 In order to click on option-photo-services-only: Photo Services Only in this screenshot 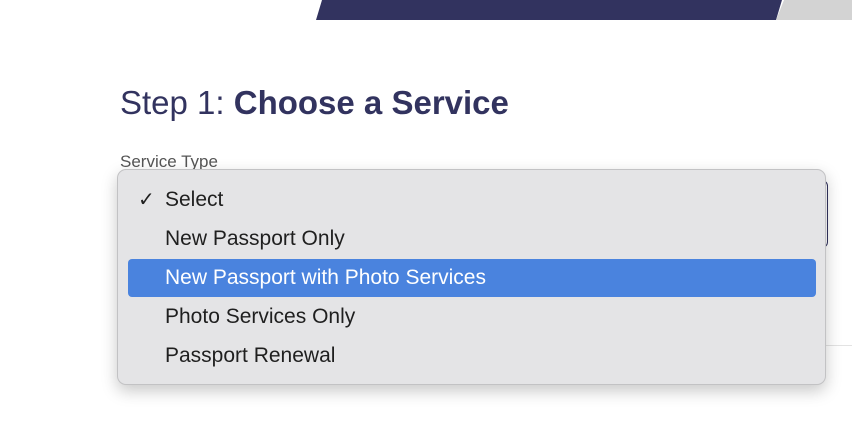, I will do `click(472, 317)`.